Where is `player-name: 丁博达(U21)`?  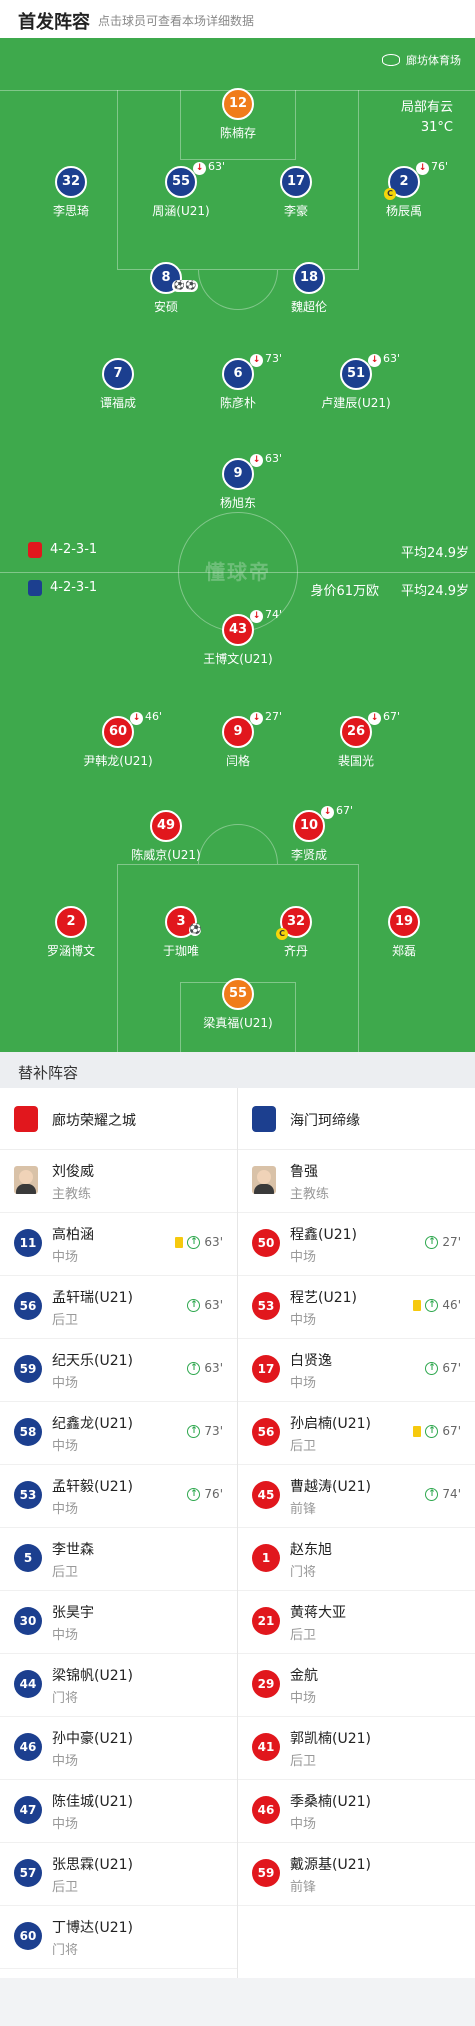 player-name: 丁博达(U21) is located at coordinates (92, 1928).